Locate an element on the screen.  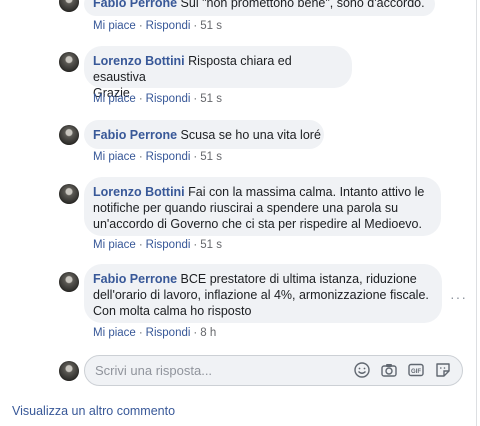
svg-text: GIF is located at coordinates (416, 372).